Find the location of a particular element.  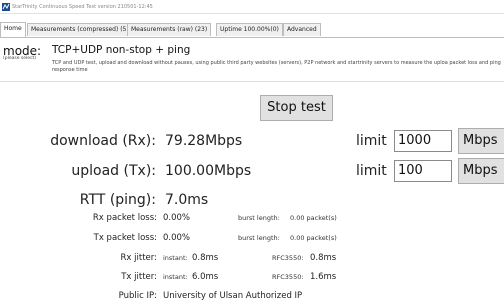

upload-label: upload (Tx): is located at coordinates (113, 171).